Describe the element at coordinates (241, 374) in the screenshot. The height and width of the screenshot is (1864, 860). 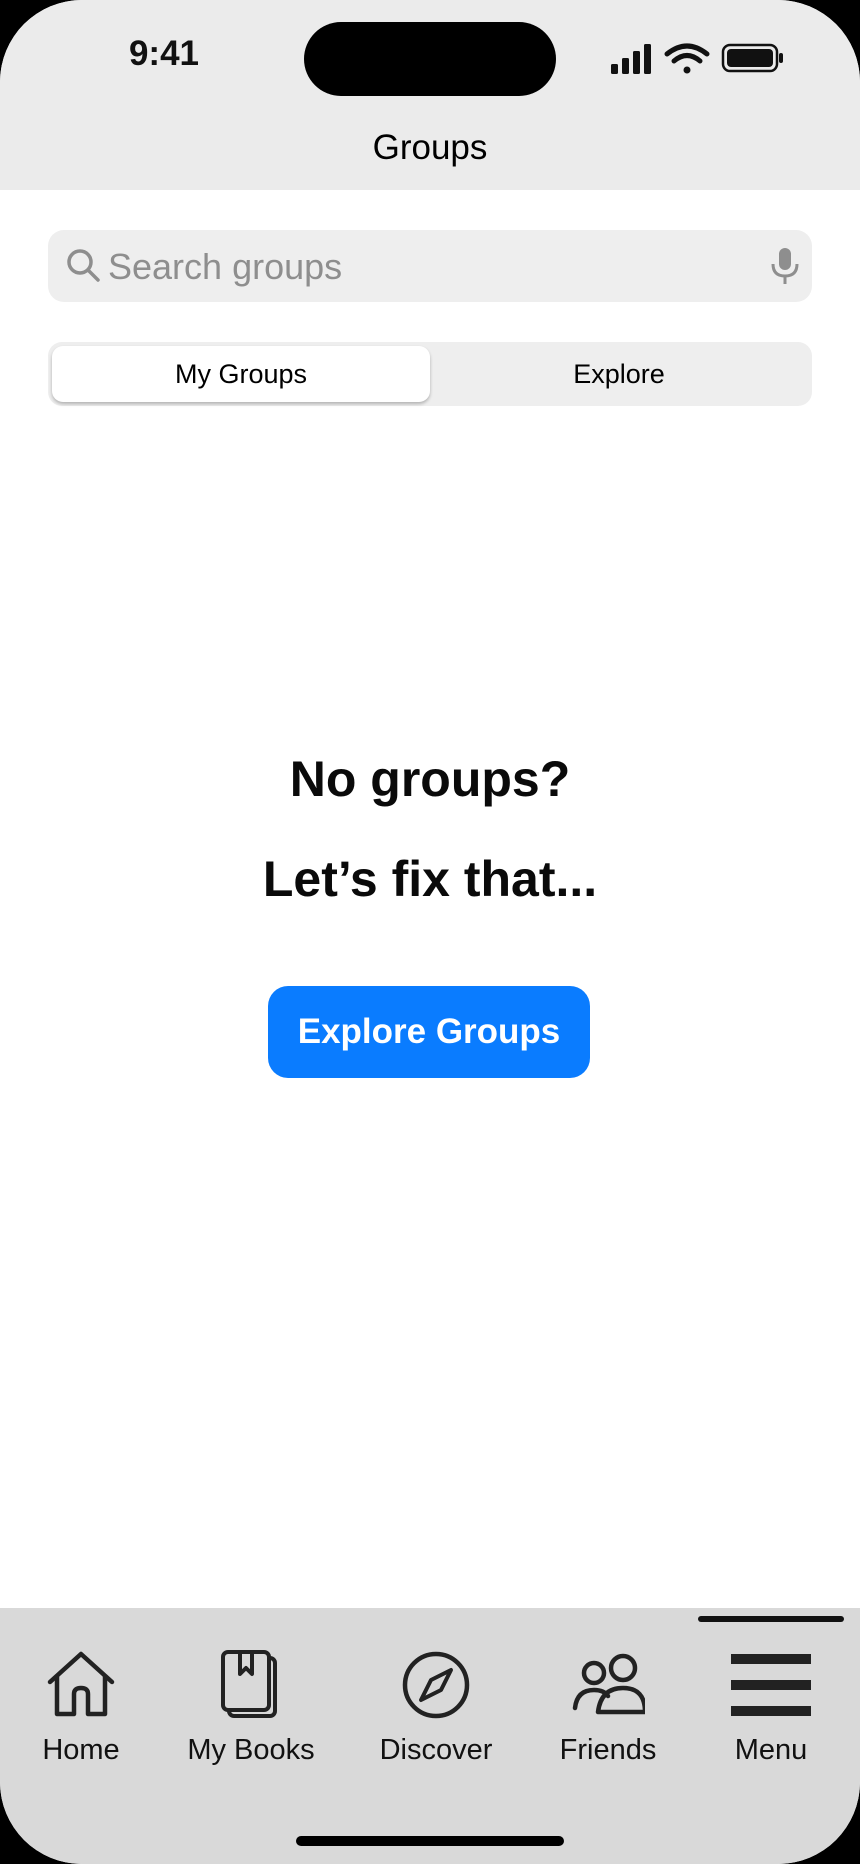
I see `segment-my-groups: My Groups` at that location.